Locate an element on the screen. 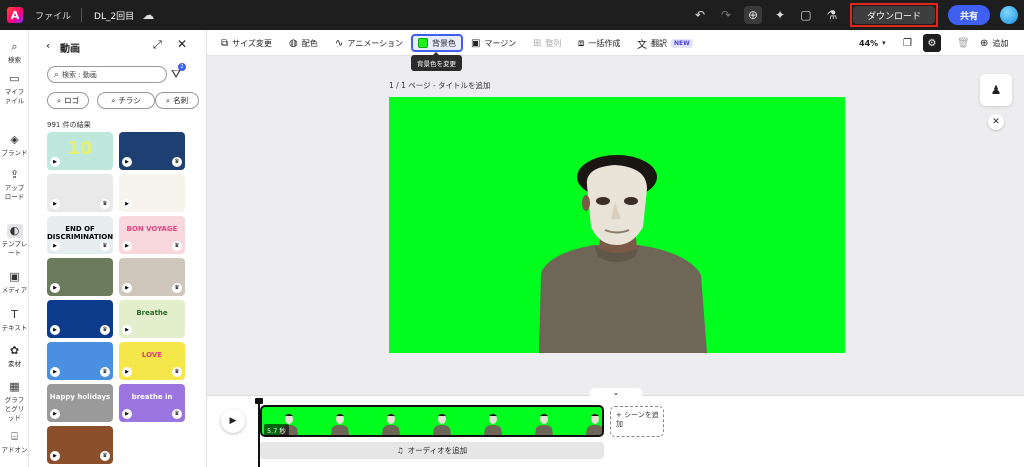  tool-label: 整列 is located at coordinates (553, 43).